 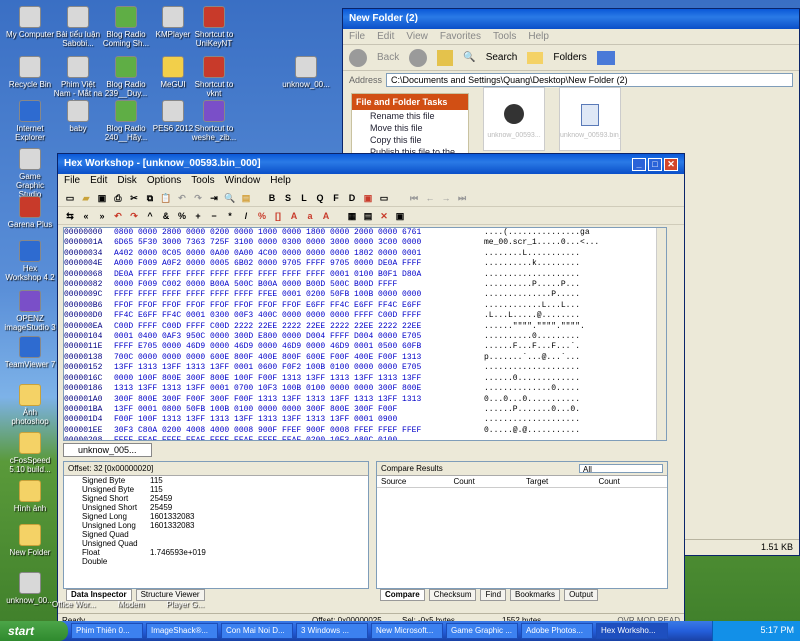 I want to click on inspector-row: Float 1.746593e+019, so click(x=216, y=552).